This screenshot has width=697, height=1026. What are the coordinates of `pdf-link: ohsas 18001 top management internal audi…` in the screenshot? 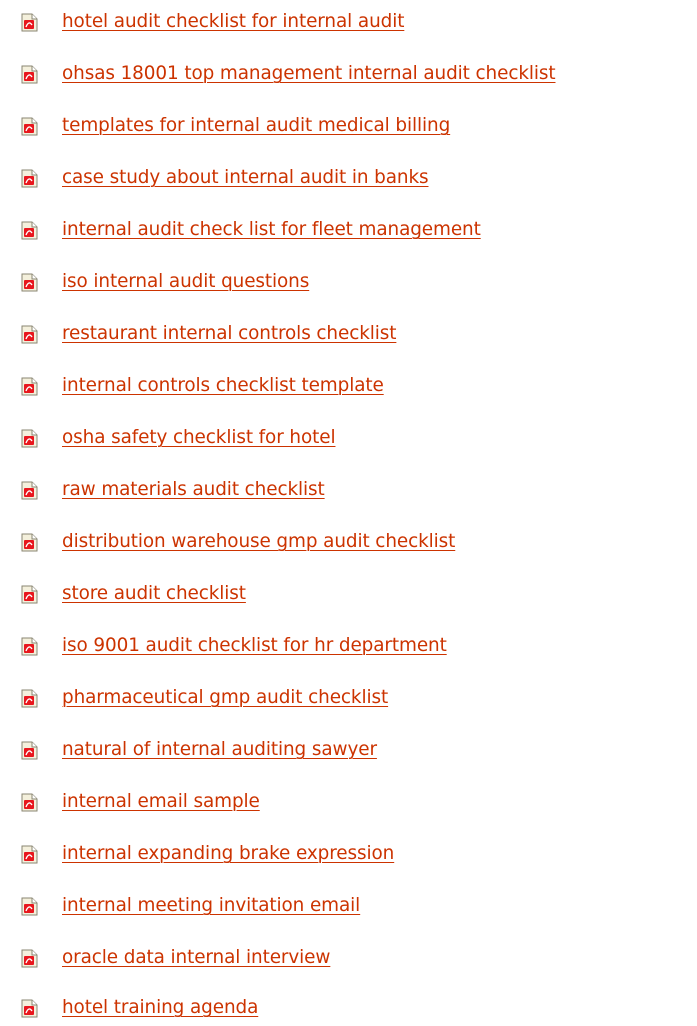 It's located at (309, 74).